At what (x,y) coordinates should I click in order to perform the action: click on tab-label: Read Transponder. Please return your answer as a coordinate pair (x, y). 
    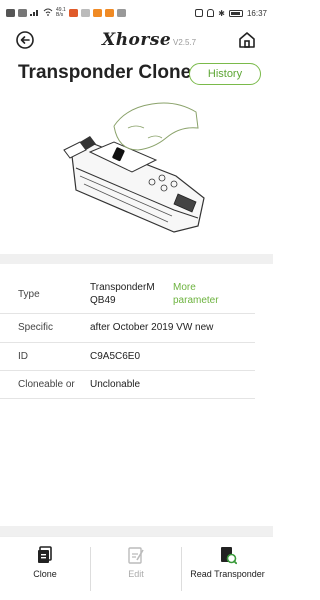
    Looking at the image, I should click on (227, 574).